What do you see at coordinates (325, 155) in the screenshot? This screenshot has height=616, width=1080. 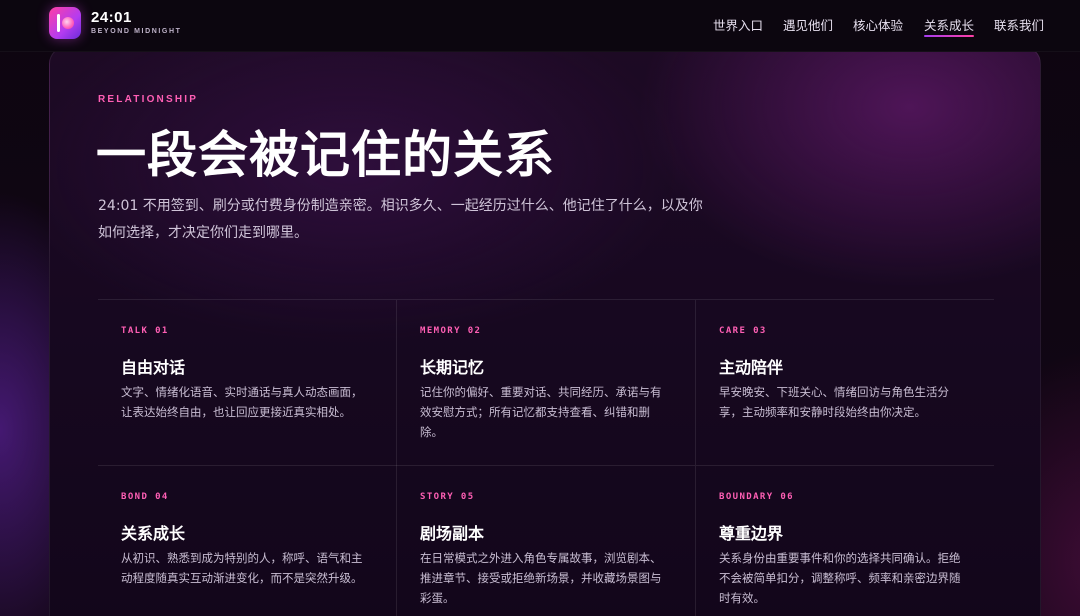 I see `section-title: 一段会被记住的关系` at bounding box center [325, 155].